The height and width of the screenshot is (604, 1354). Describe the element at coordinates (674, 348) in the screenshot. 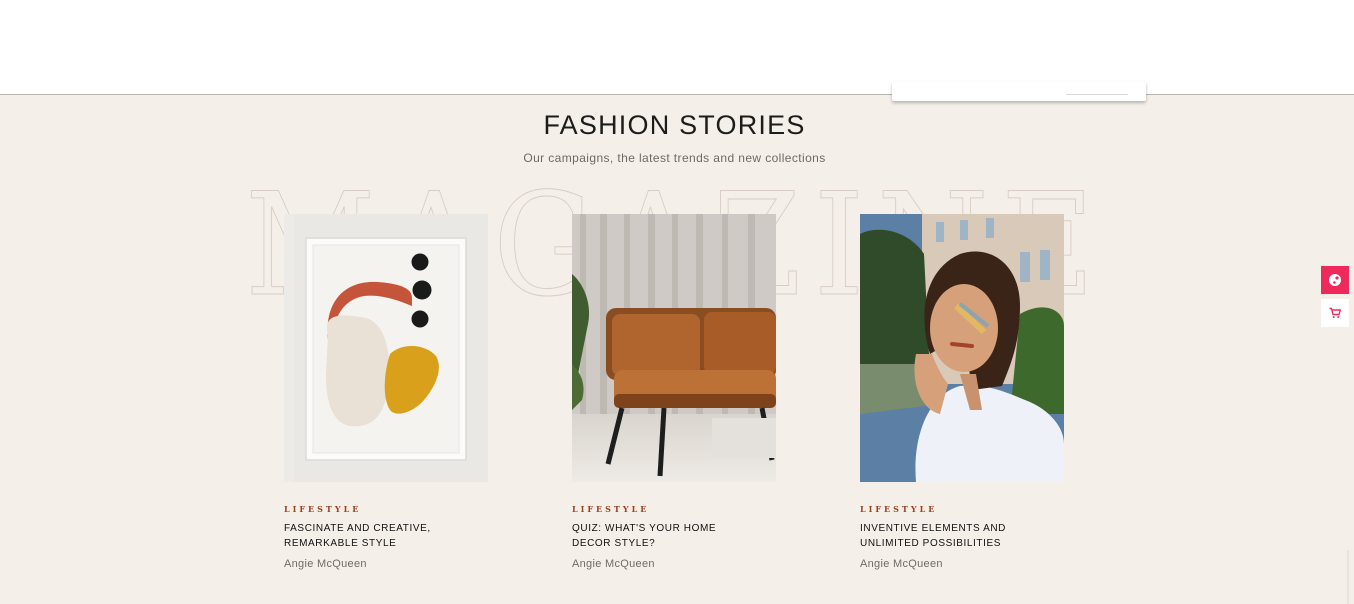

I see `story-image-sofa` at that location.